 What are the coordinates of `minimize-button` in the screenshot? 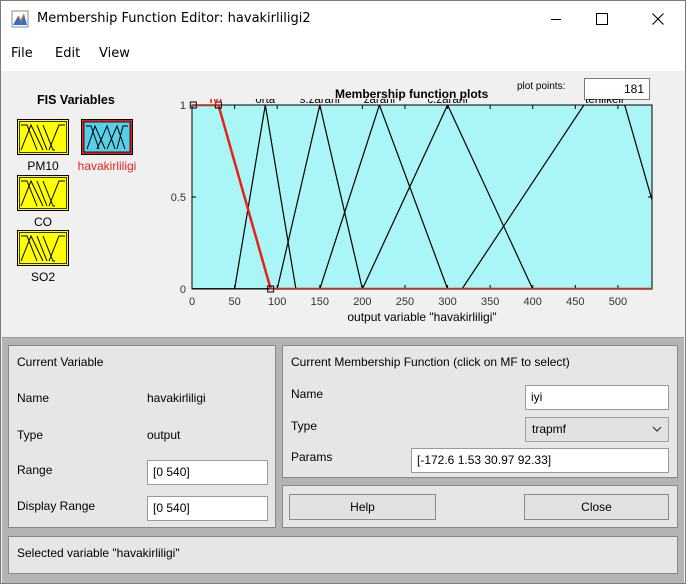 It's located at (556, 19).